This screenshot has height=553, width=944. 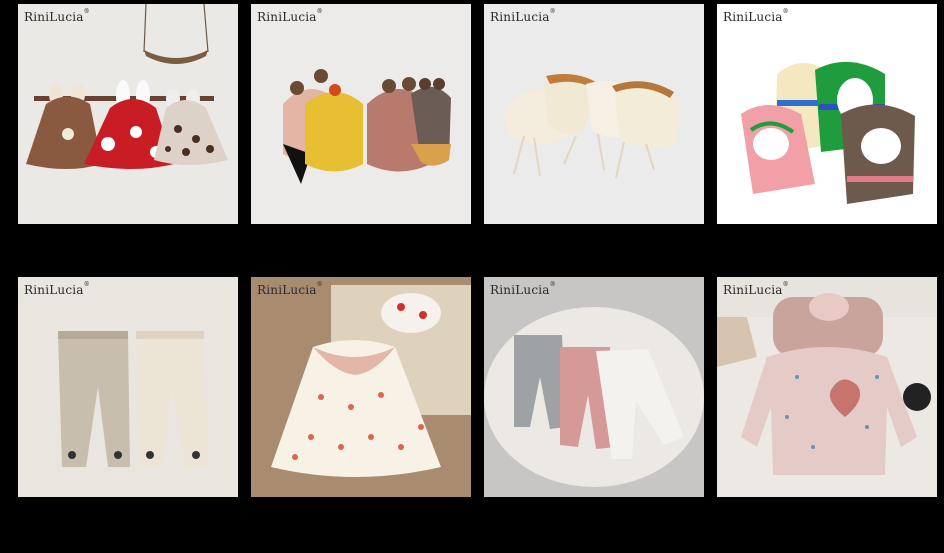 I want to click on product-card-floral-dress: RiniLucia®, so click(x=361, y=387).